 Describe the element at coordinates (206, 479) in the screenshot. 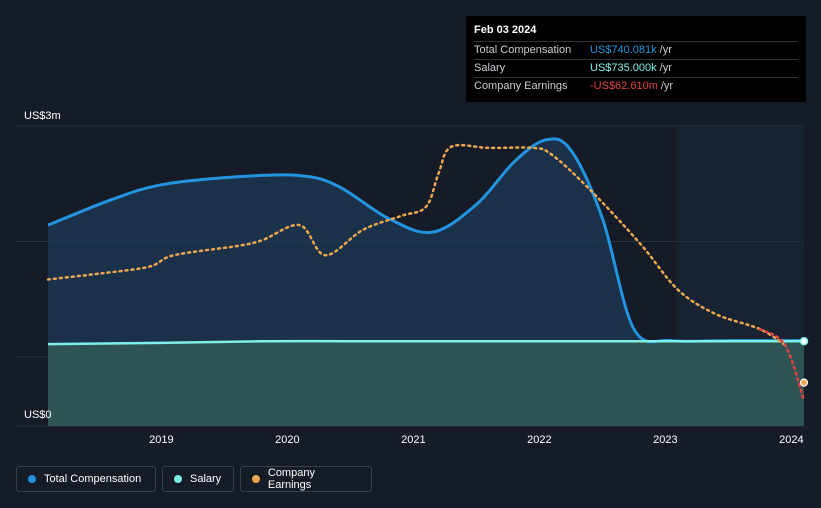

I see `legend-label: Salary` at that location.